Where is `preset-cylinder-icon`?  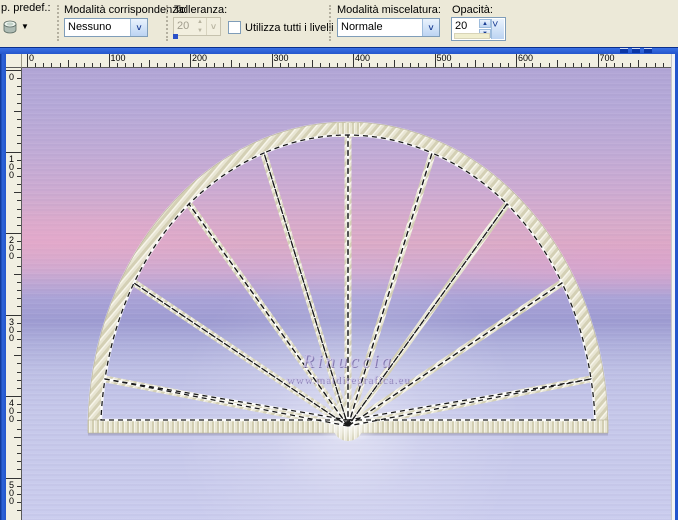 preset-cylinder-icon is located at coordinates (10, 27).